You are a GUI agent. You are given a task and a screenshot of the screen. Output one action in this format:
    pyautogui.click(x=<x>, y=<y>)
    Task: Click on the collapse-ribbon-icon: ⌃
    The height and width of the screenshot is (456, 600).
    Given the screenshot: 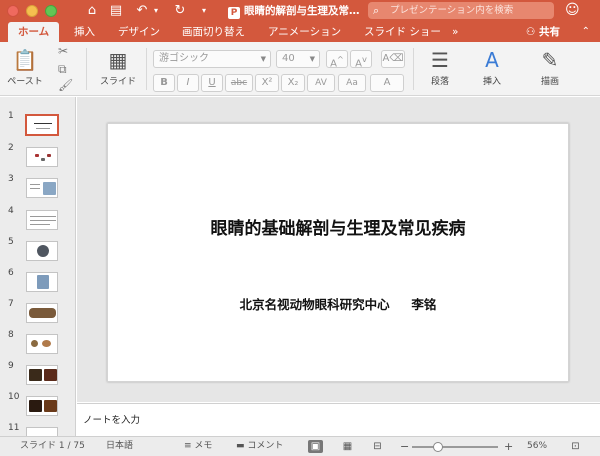 What is the action you would take?
    pyautogui.click(x=586, y=32)
    